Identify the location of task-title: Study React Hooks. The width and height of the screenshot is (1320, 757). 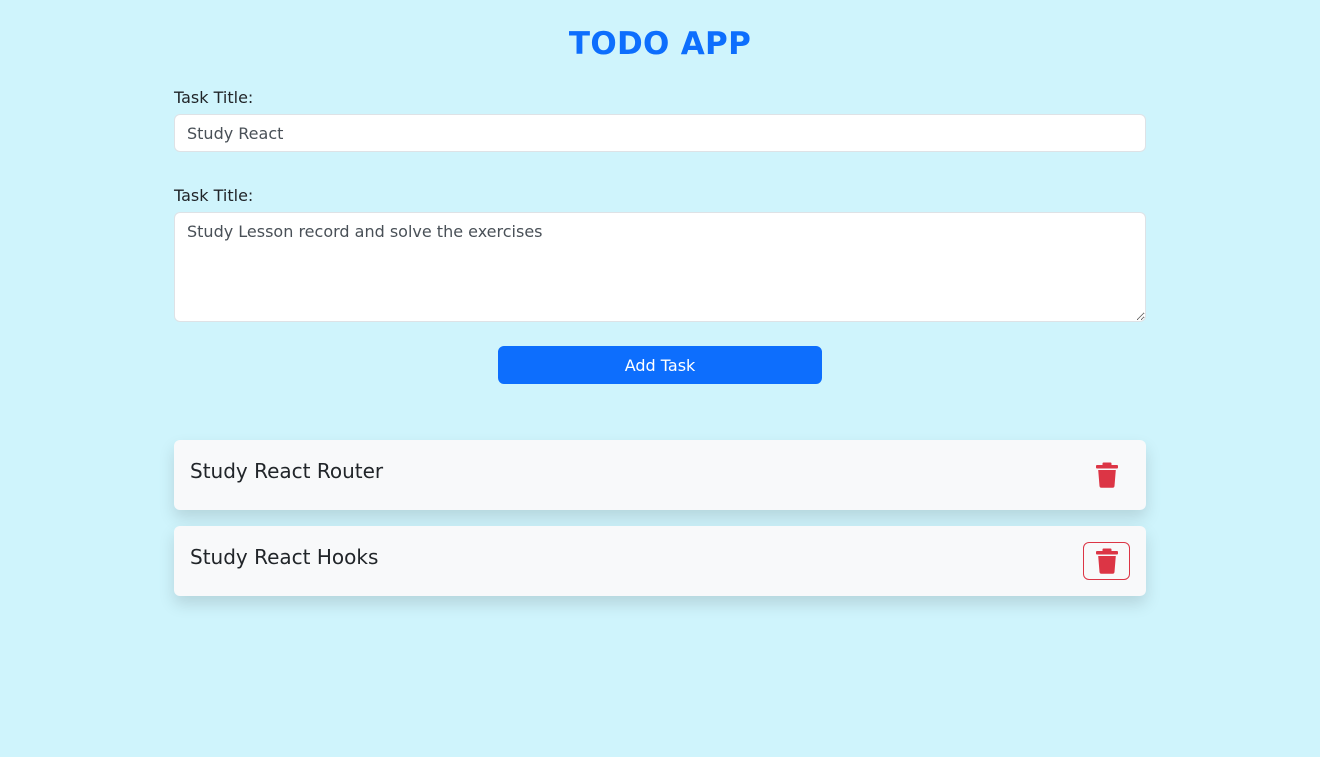
(284, 557).